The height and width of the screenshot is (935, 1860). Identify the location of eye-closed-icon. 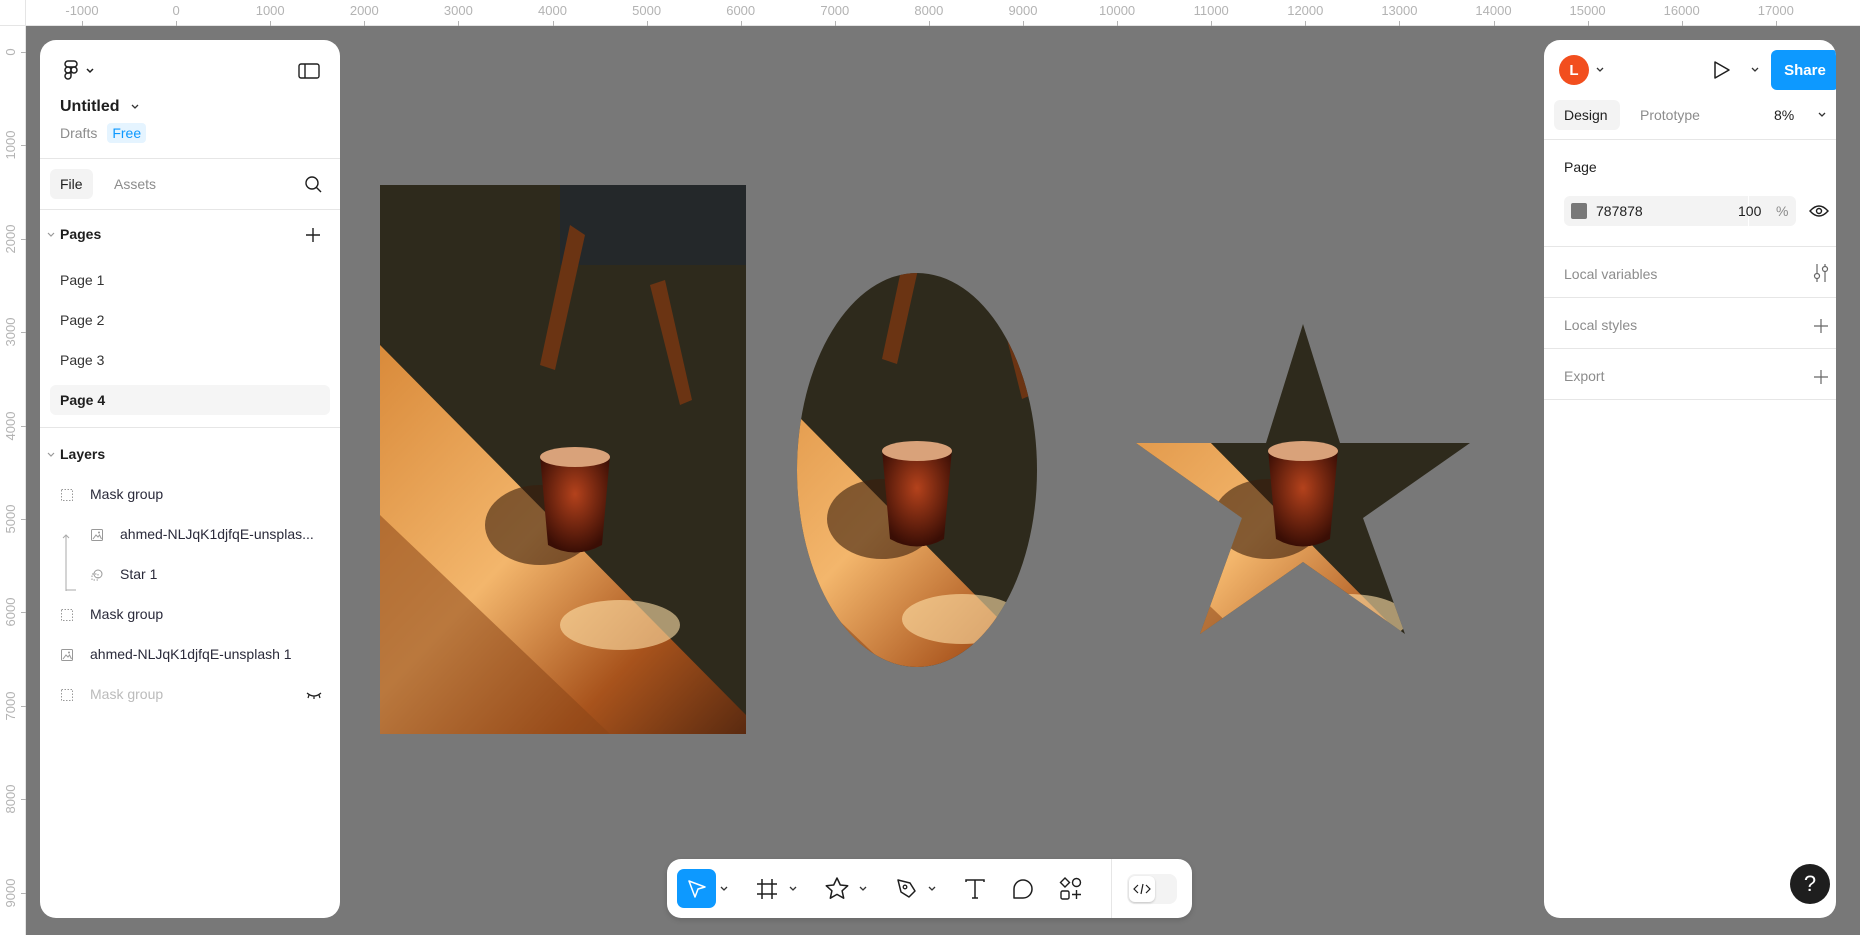
(314, 695).